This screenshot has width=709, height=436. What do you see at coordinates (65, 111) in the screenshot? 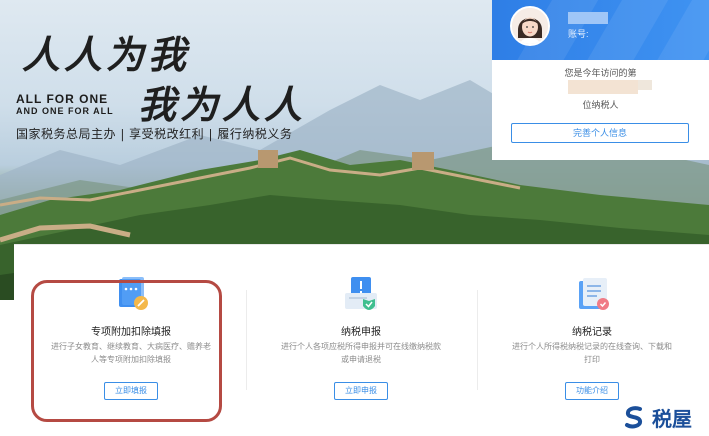
I see `slogan-english-line2: AND ONE FOR ALL` at bounding box center [65, 111].